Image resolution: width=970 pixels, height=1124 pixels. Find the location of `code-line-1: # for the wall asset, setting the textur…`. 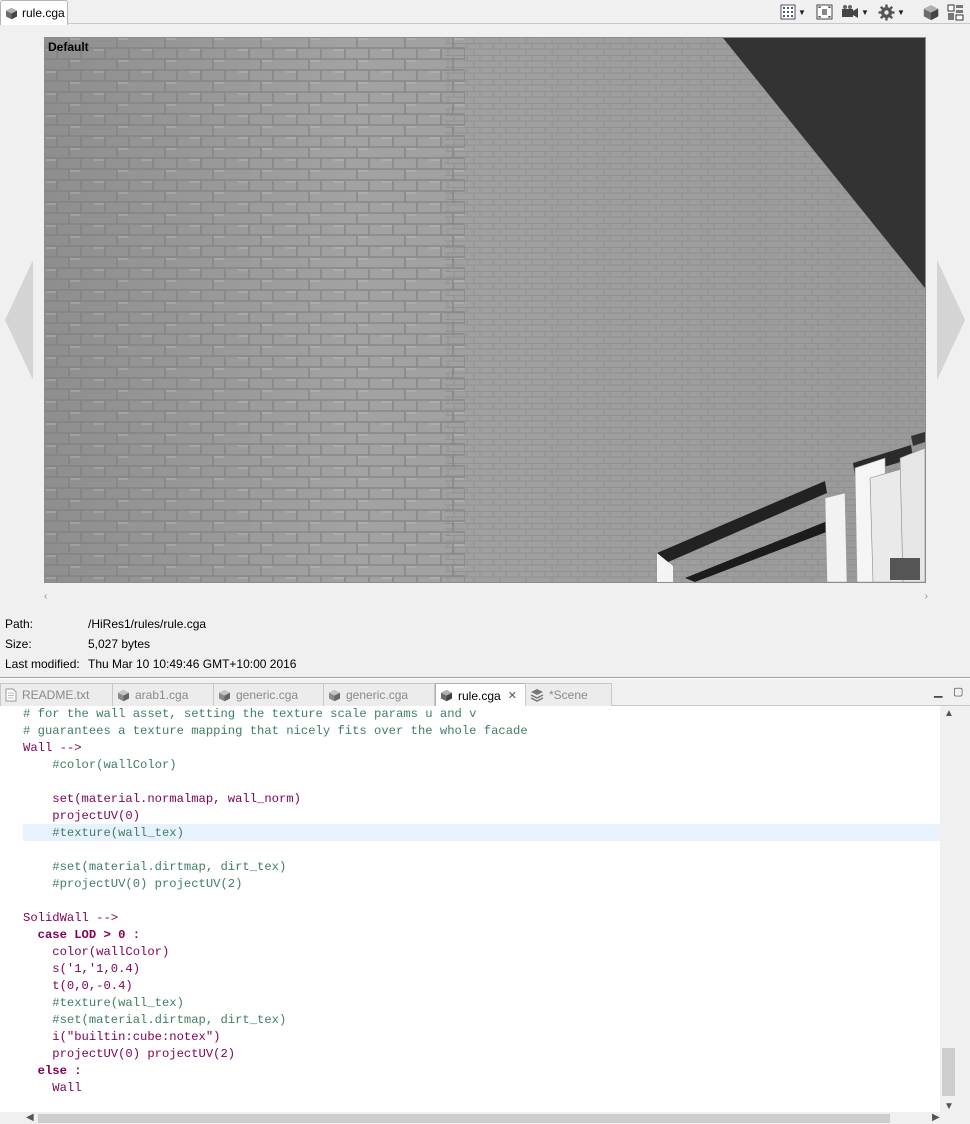

code-line-1: # for the wall asset, setting the textur… is located at coordinates (250, 714).